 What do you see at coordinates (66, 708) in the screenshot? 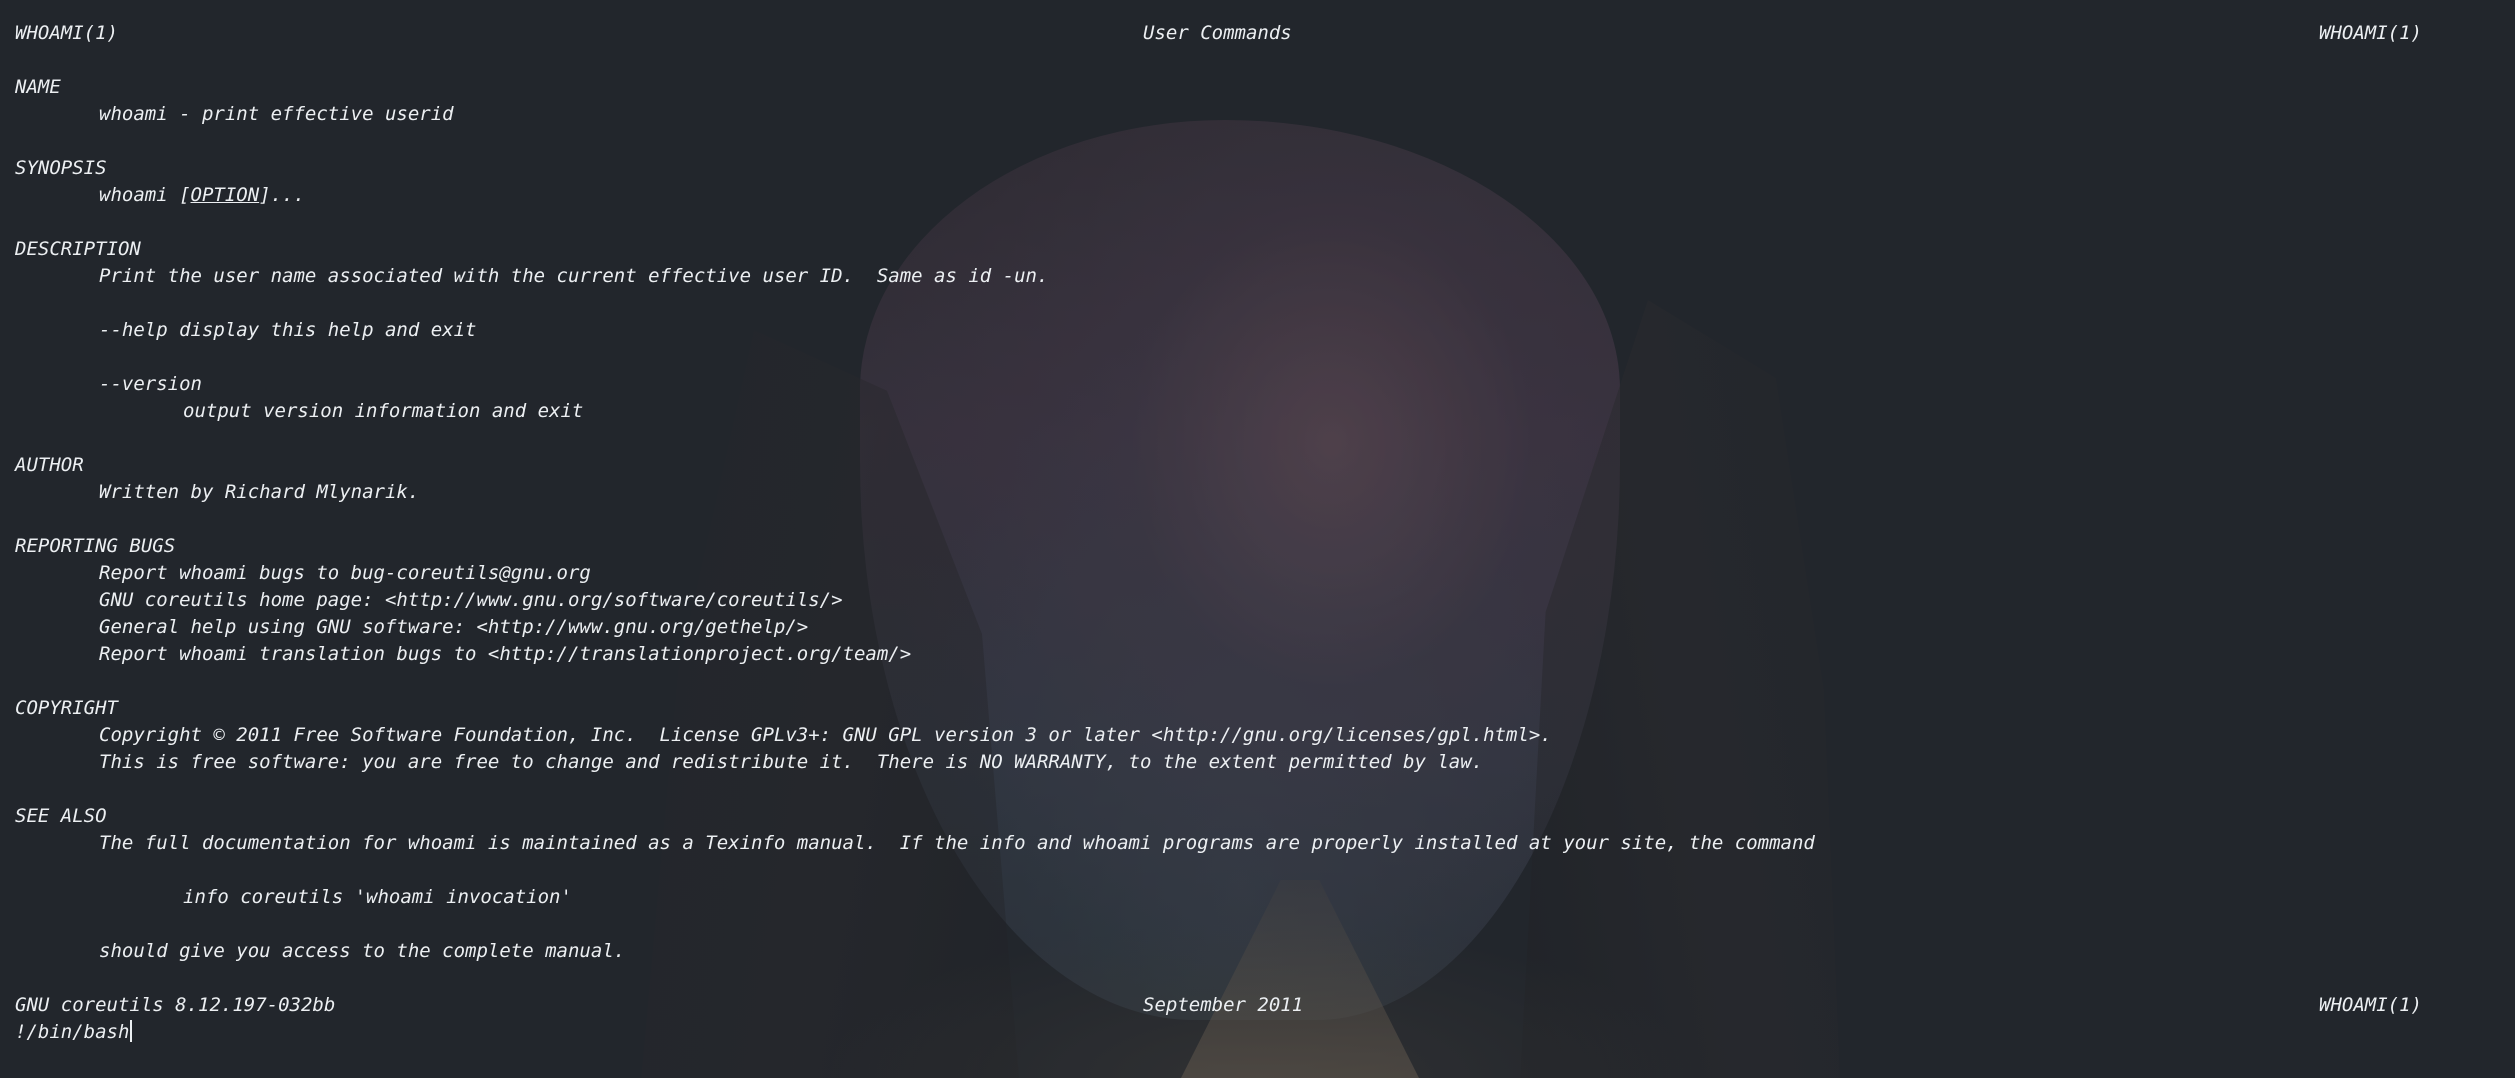
I see `section-heading-copyright: COPYRIGHT` at bounding box center [66, 708].